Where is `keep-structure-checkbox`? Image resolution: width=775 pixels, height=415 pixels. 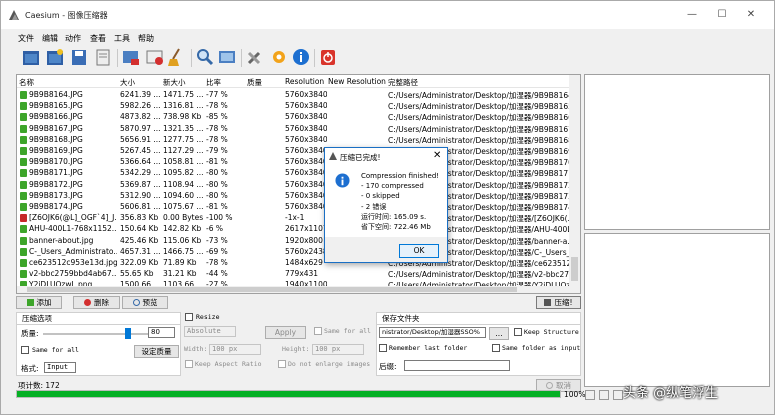 keep-structure-checkbox is located at coordinates (518, 332).